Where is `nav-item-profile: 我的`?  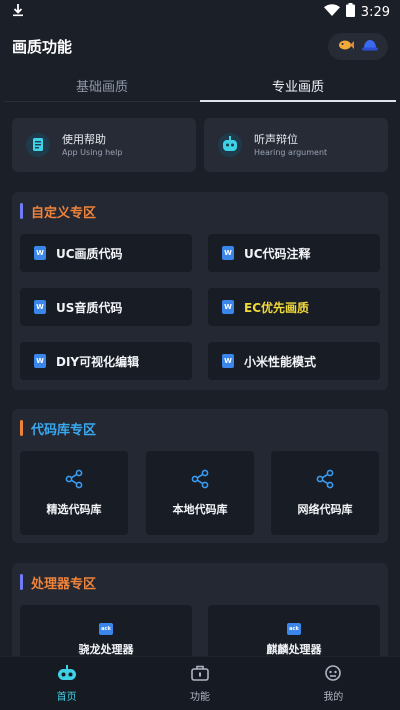 nav-item-profile: 我的 is located at coordinates (333, 683).